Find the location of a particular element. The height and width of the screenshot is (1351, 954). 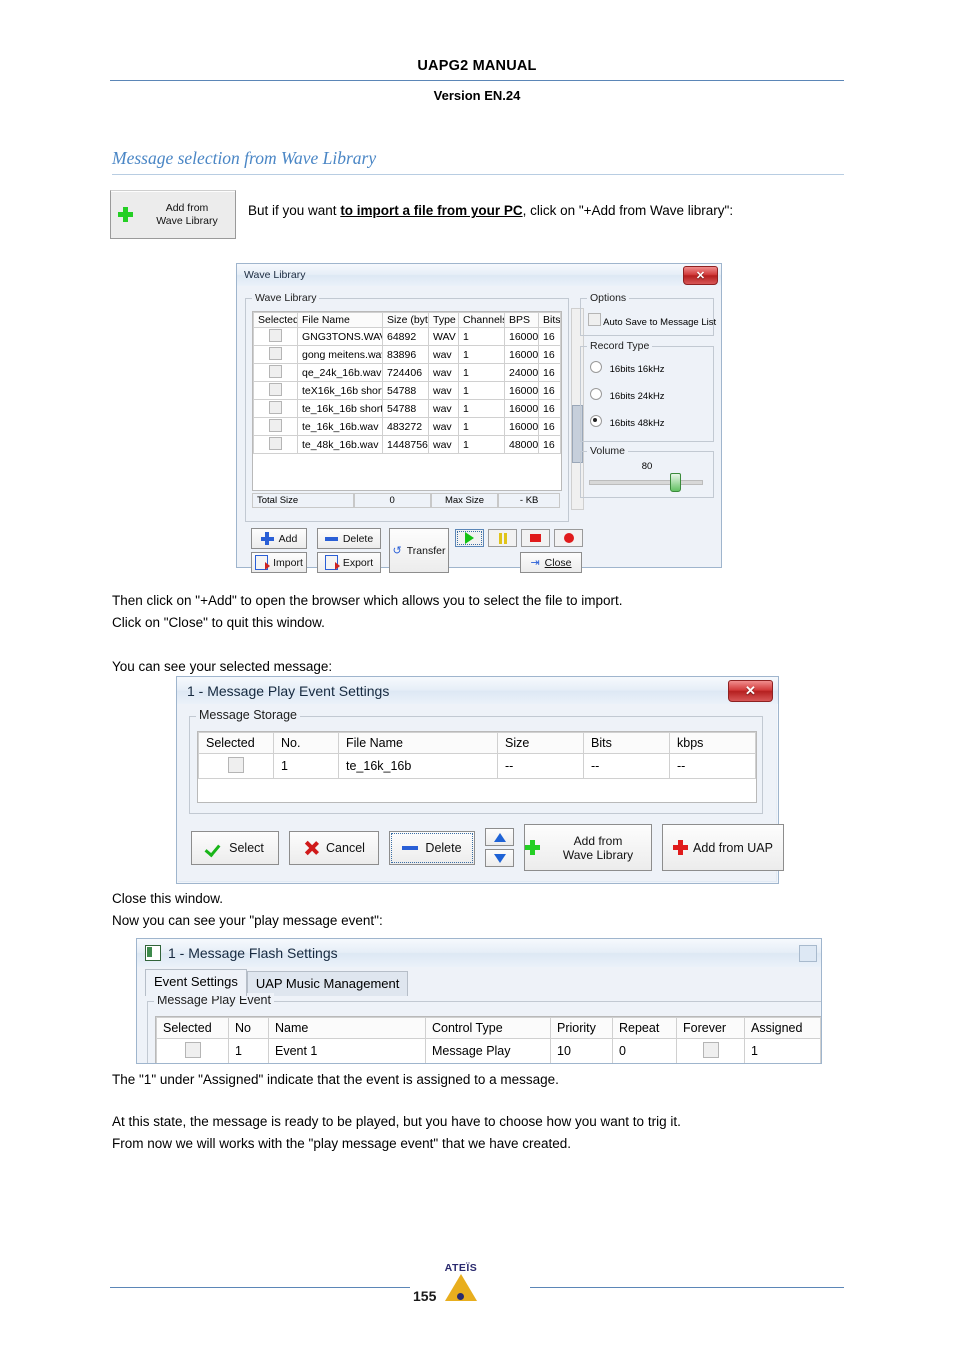

cell-size: 483272 is located at coordinates (405, 426).